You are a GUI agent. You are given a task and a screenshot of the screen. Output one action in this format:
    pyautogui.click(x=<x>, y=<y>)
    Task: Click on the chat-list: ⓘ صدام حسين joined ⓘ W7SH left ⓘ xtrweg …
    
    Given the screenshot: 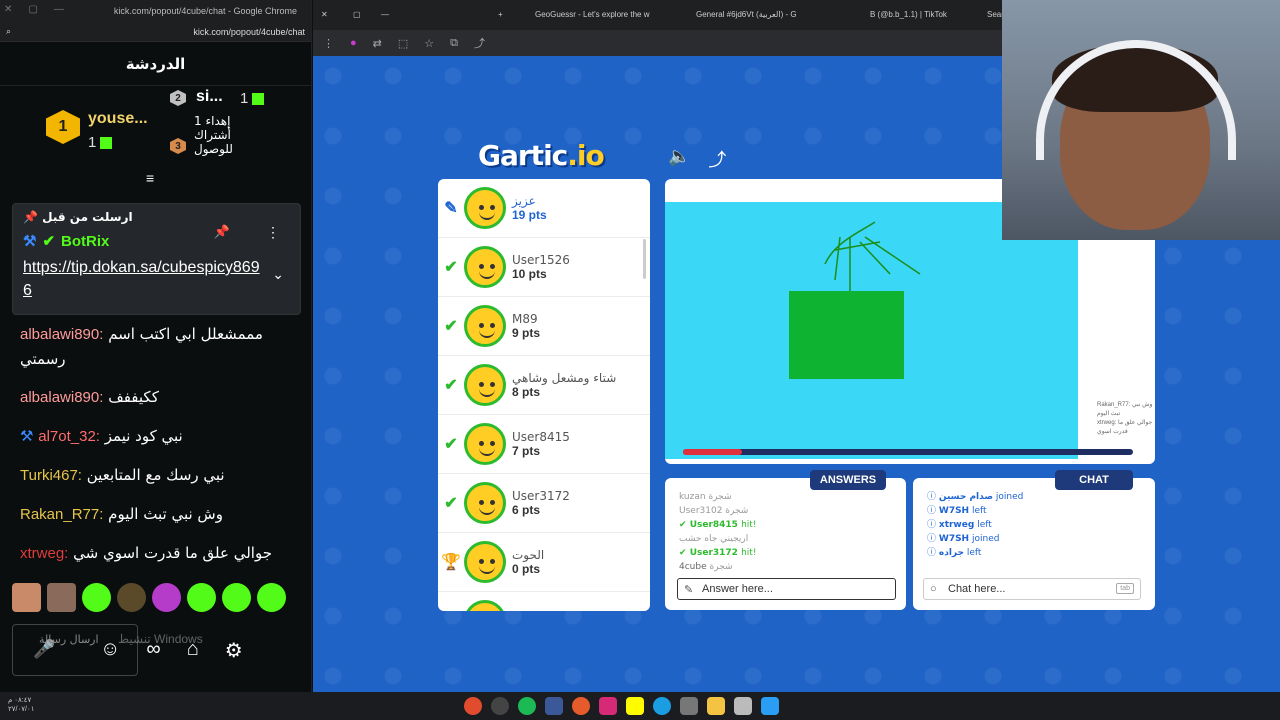 What is the action you would take?
    pyautogui.click(x=975, y=525)
    